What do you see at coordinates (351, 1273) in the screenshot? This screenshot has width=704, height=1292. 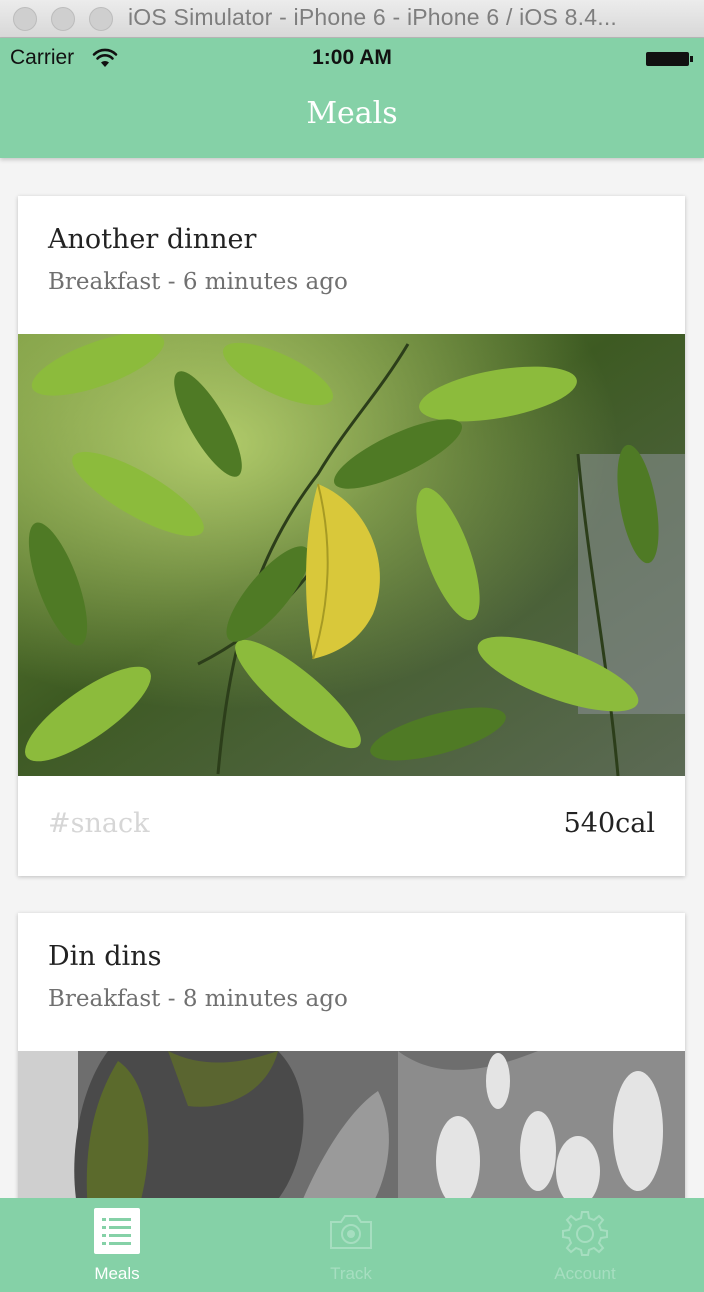 I see `tab-label: Track` at bounding box center [351, 1273].